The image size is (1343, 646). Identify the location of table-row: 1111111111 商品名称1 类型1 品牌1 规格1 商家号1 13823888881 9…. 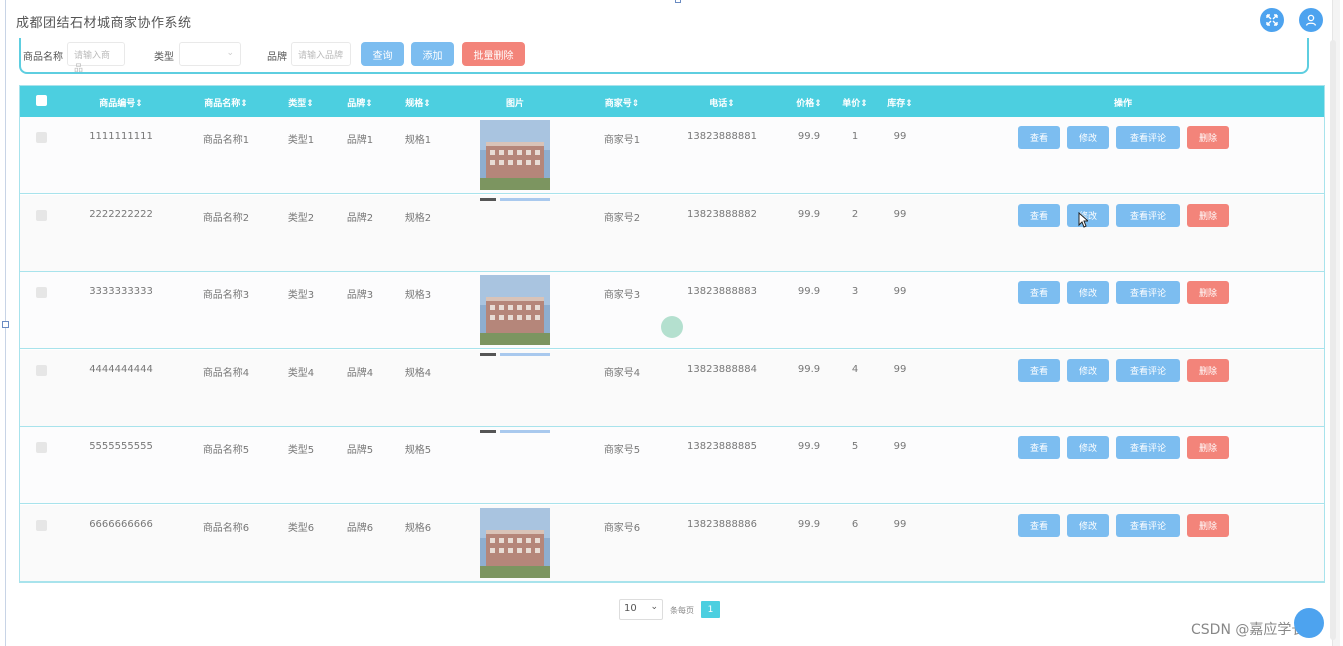
(672, 155).